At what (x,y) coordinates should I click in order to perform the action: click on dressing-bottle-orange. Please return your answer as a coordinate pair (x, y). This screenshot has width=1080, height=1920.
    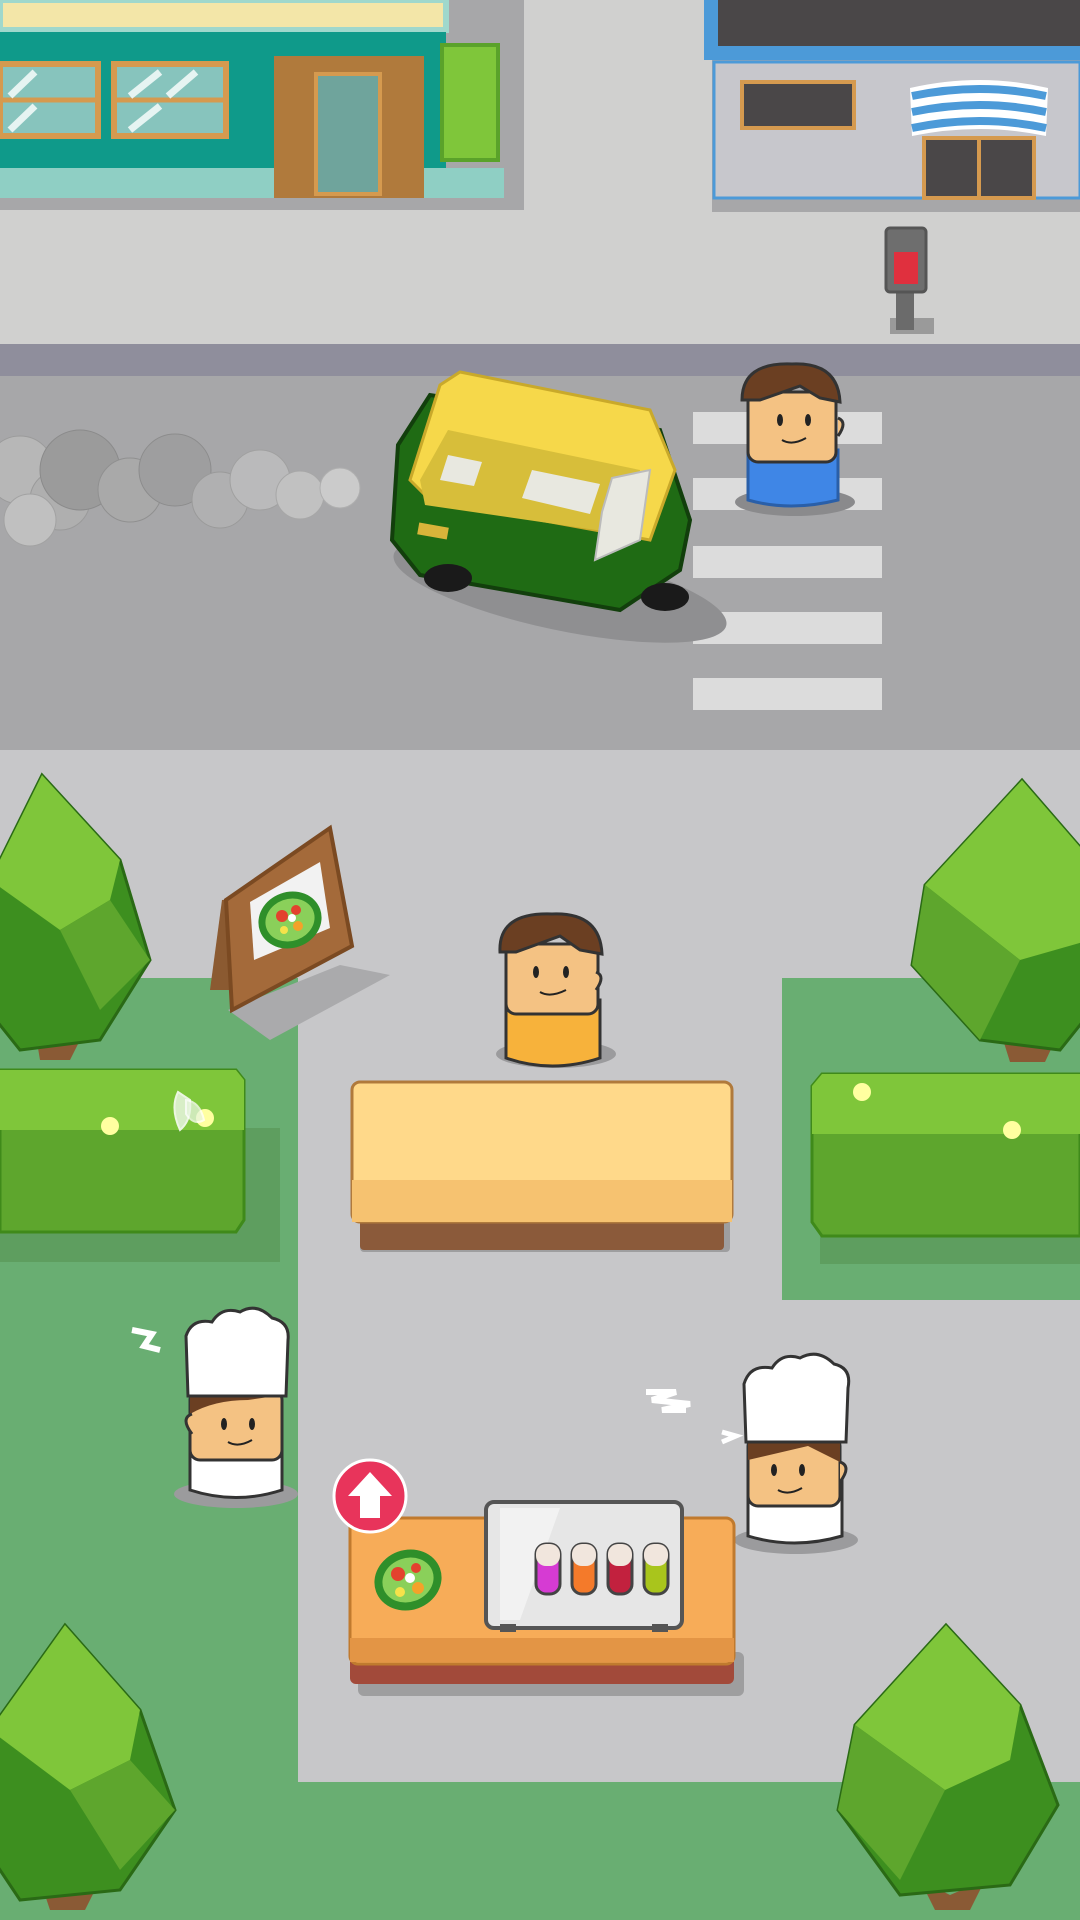
    Looking at the image, I should click on (584, 1569).